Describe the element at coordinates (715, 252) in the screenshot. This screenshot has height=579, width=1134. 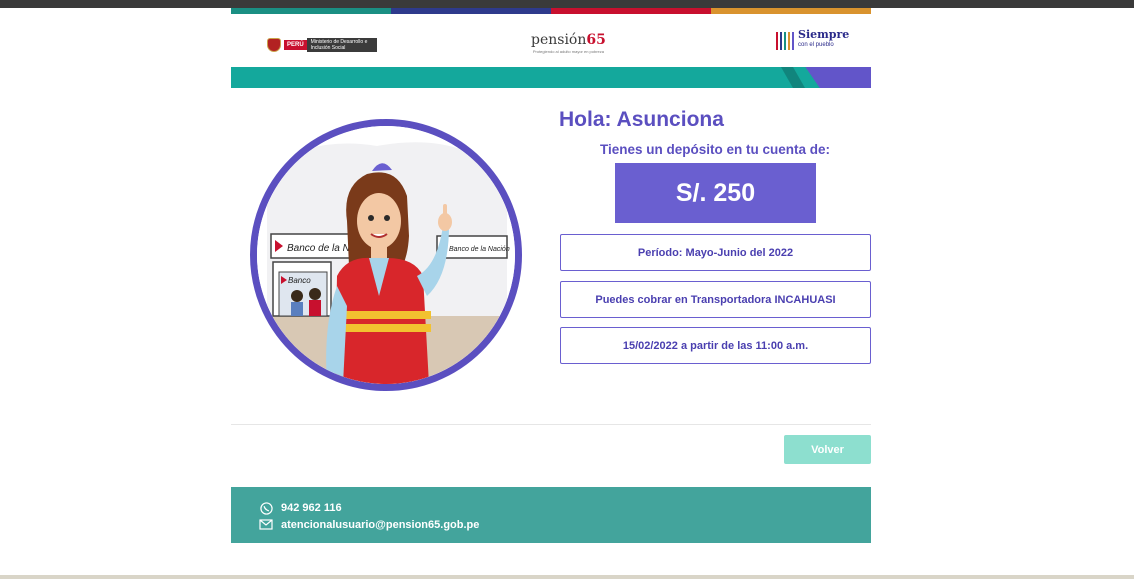
I see `period-box: Período: Mayo-Junio del 2022` at that location.